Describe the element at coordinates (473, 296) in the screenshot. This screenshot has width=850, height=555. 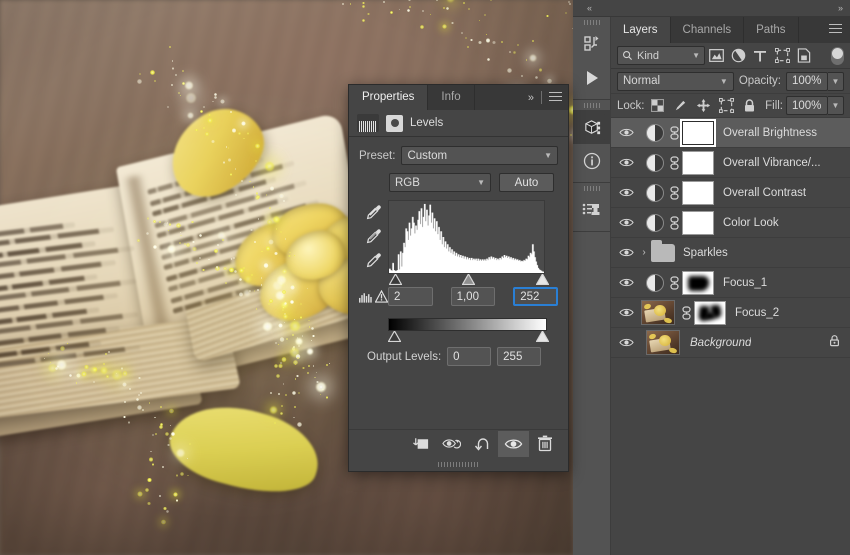
I see `input-gamma-field: 1,00` at that location.